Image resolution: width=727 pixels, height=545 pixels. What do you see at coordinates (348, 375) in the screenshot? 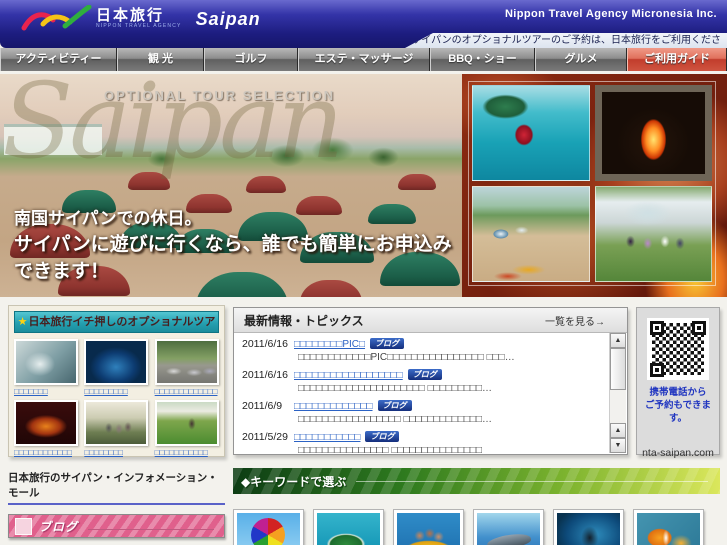
I see `news-link: □□□□□□□□□□□□□□□□□□` at bounding box center [348, 375].